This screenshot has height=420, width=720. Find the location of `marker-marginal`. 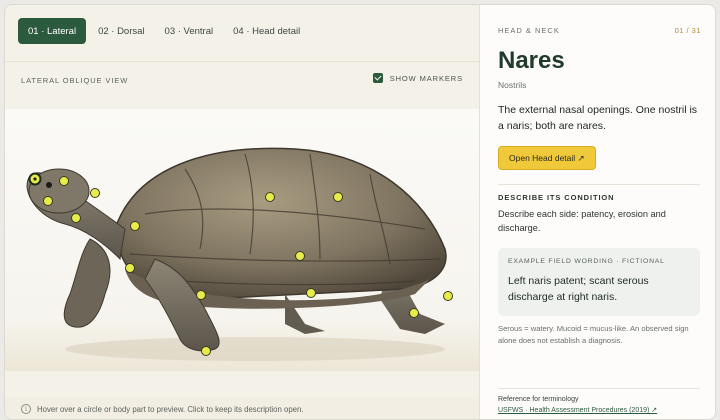

marker-marginal is located at coordinates (300, 256).